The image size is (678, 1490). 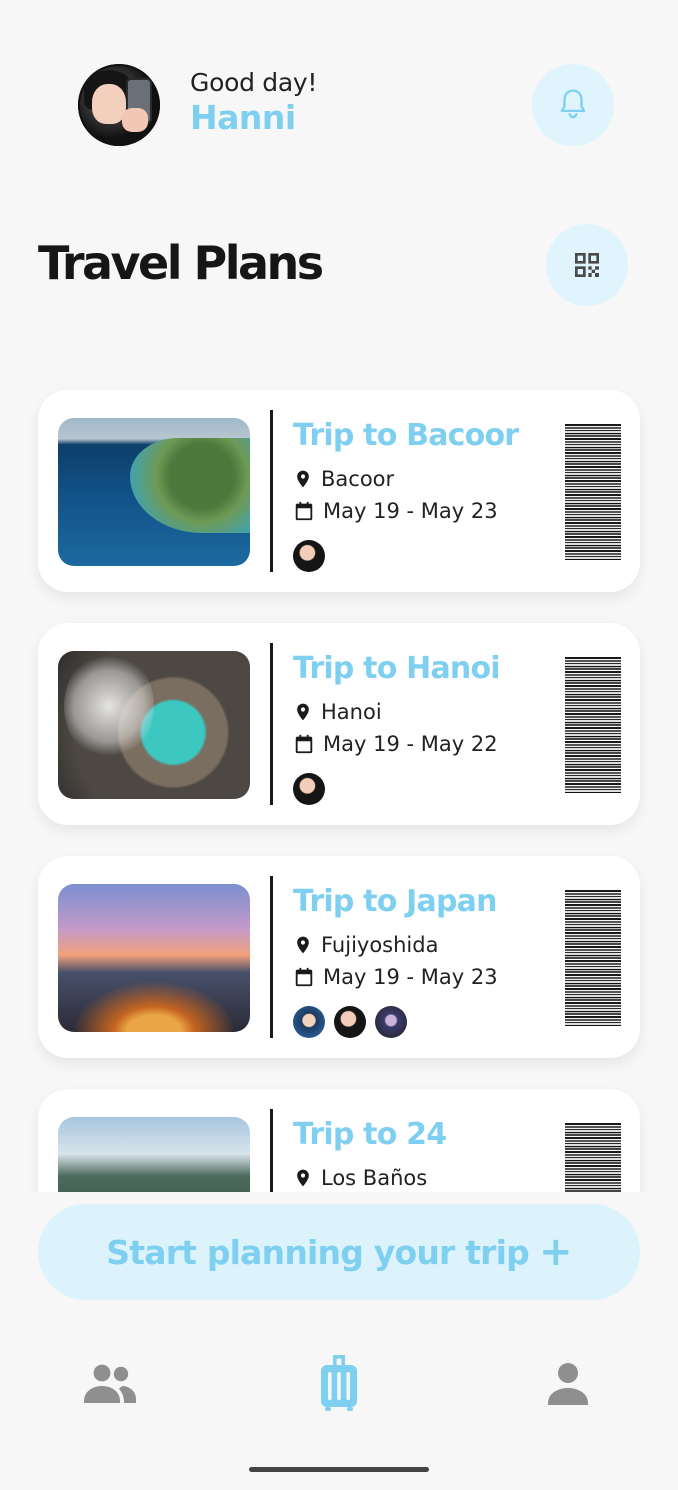 What do you see at coordinates (243, 117) in the screenshot?
I see `user-name: Hanni` at bounding box center [243, 117].